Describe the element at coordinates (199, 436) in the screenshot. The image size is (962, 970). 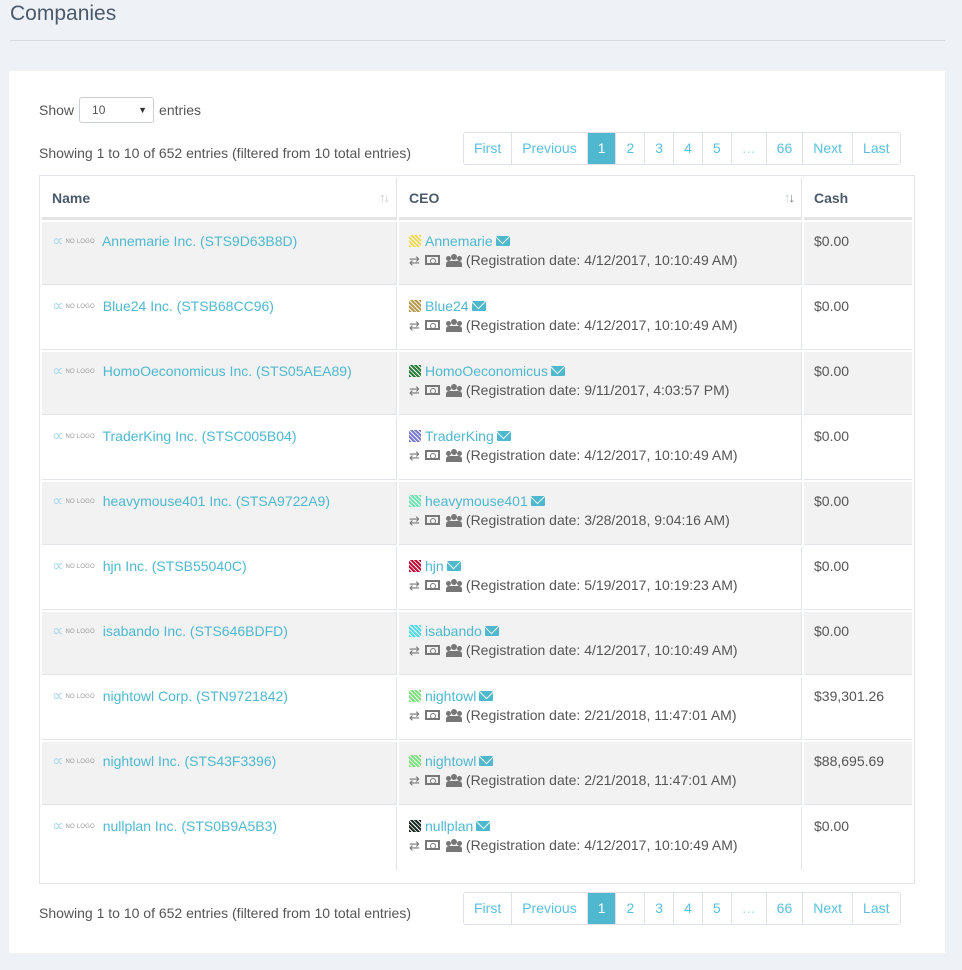
I see `company-link: TraderKing Inc. (STSC005B04)` at that location.